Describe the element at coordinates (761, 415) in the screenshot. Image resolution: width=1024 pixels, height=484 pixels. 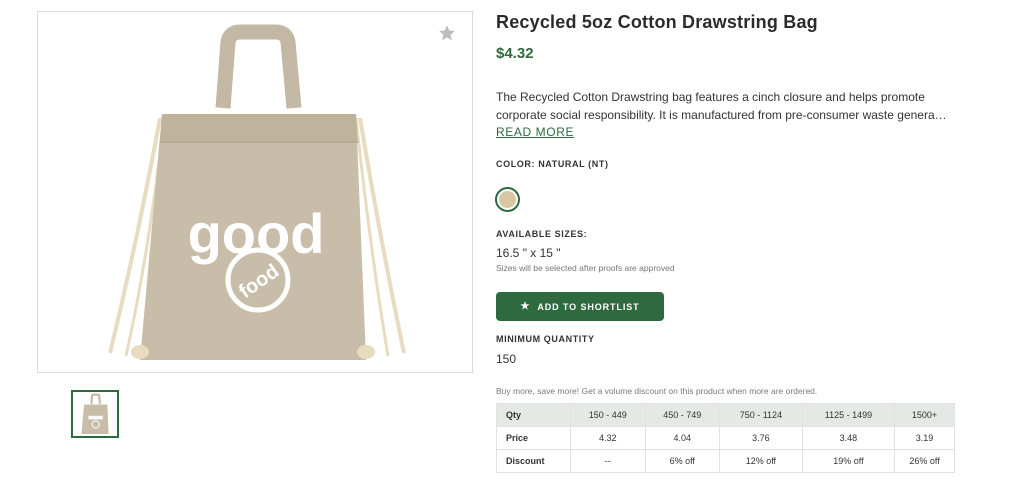
I see `qty-tier: 750 - 1124` at that location.